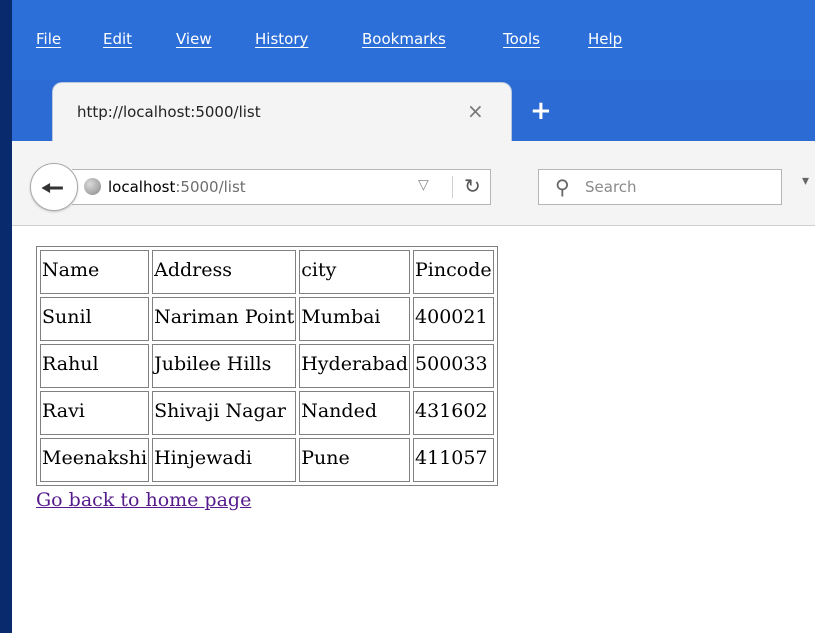 Image resolution: width=815 pixels, height=633 pixels. What do you see at coordinates (452, 187) in the screenshot?
I see `url-bar-divider` at bounding box center [452, 187].